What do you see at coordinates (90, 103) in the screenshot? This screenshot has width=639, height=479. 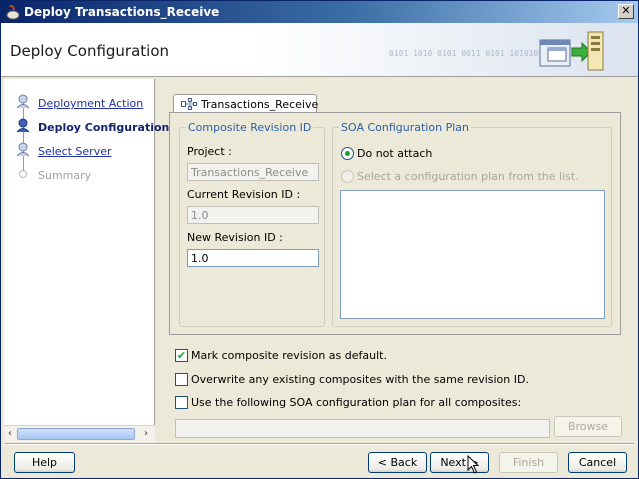 I see `nav-item-deployment-action: Deployment Action` at bounding box center [90, 103].